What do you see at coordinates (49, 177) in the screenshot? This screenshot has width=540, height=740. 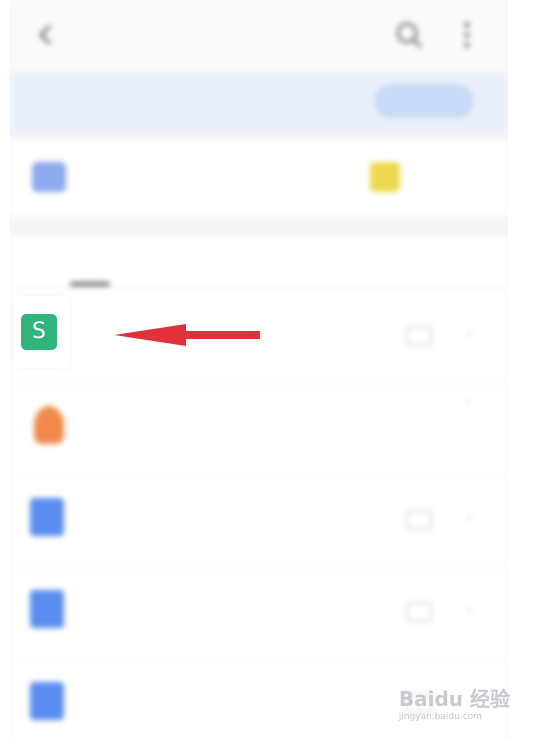 I see `folder-icon` at bounding box center [49, 177].